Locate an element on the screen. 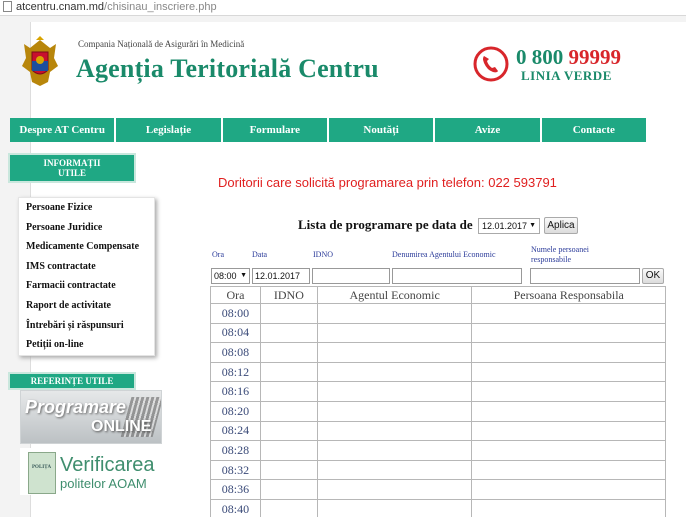 The width and height of the screenshot is (686, 517). nav-formulare: Formulare is located at coordinates (275, 130).